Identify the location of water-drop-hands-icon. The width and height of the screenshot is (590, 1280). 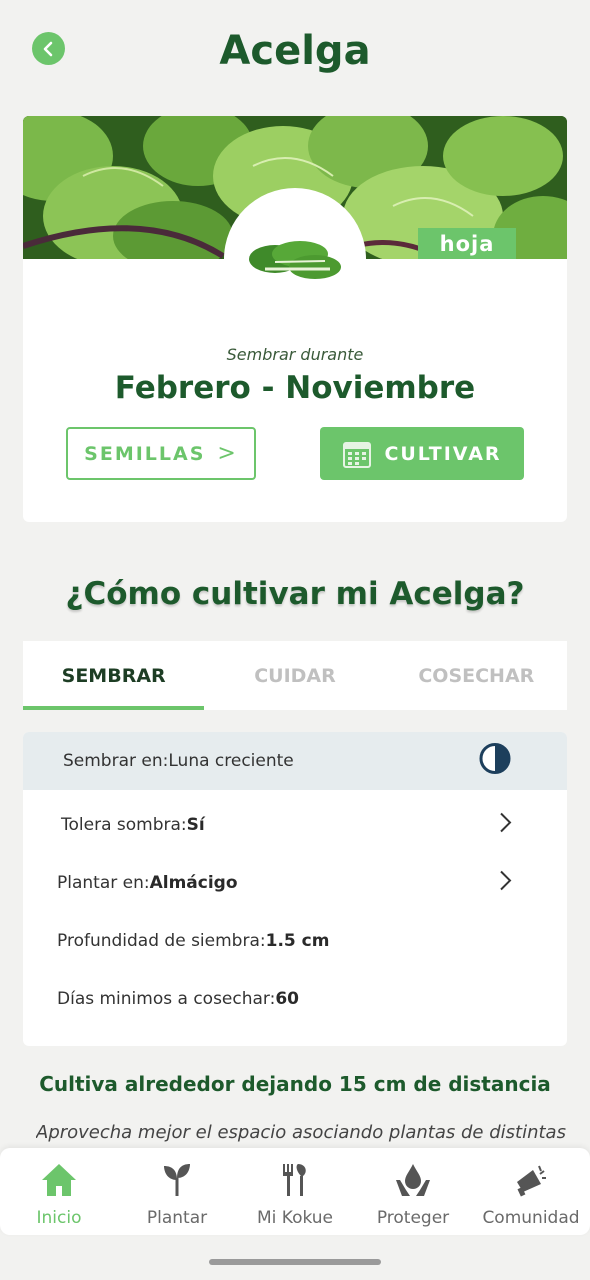
(413, 1180).